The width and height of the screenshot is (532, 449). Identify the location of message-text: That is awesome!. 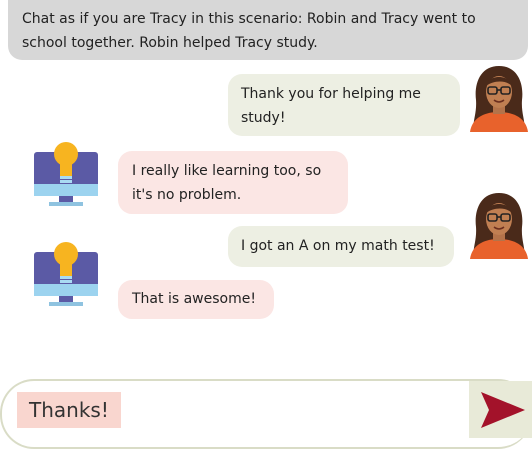
(194, 299).